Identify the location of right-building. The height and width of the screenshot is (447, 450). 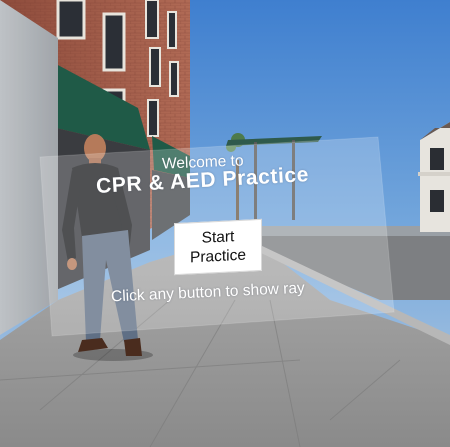
(434, 177).